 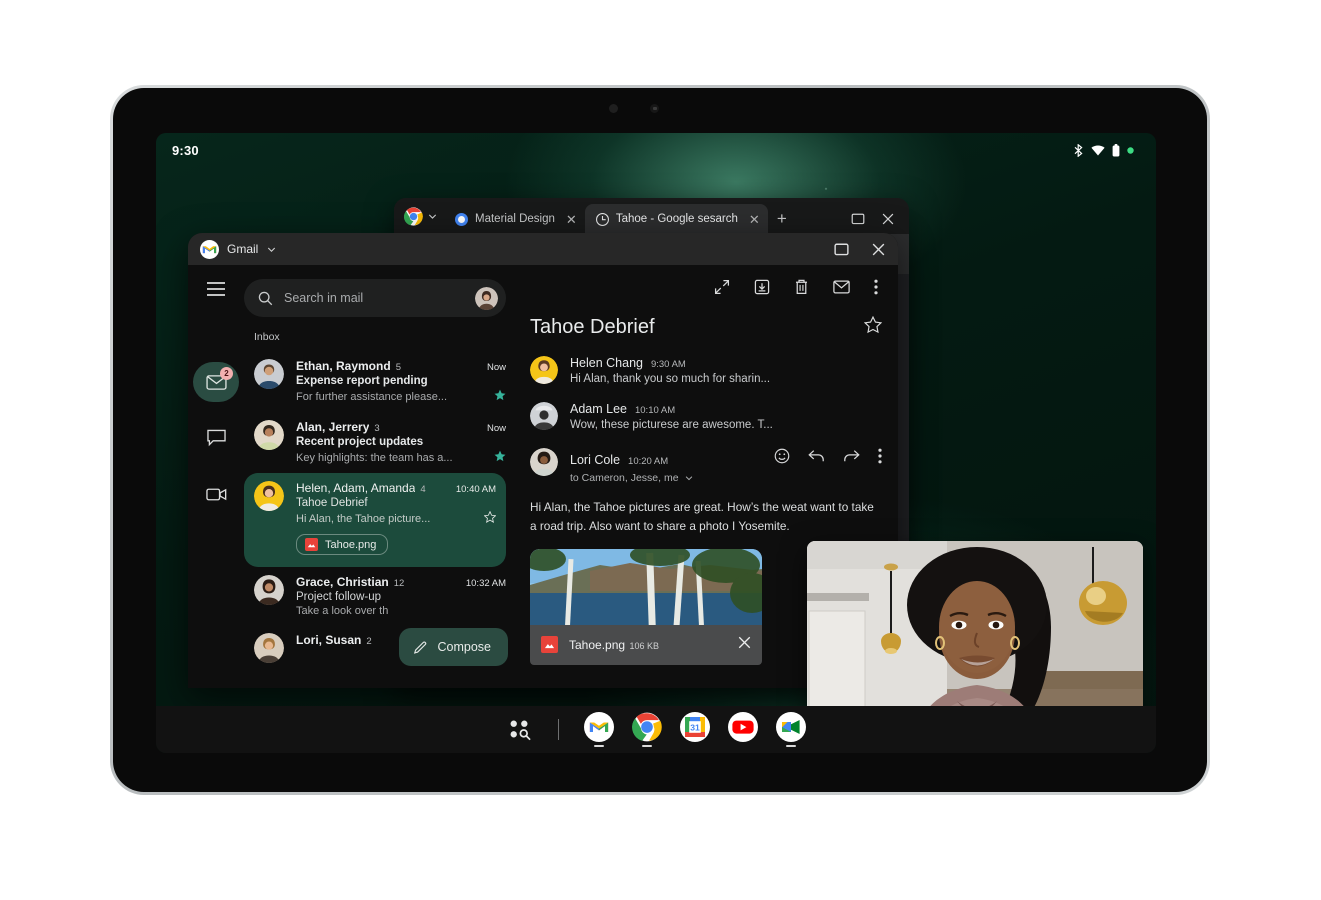 I want to click on sidebar-item-mail: 2, so click(x=216, y=382).